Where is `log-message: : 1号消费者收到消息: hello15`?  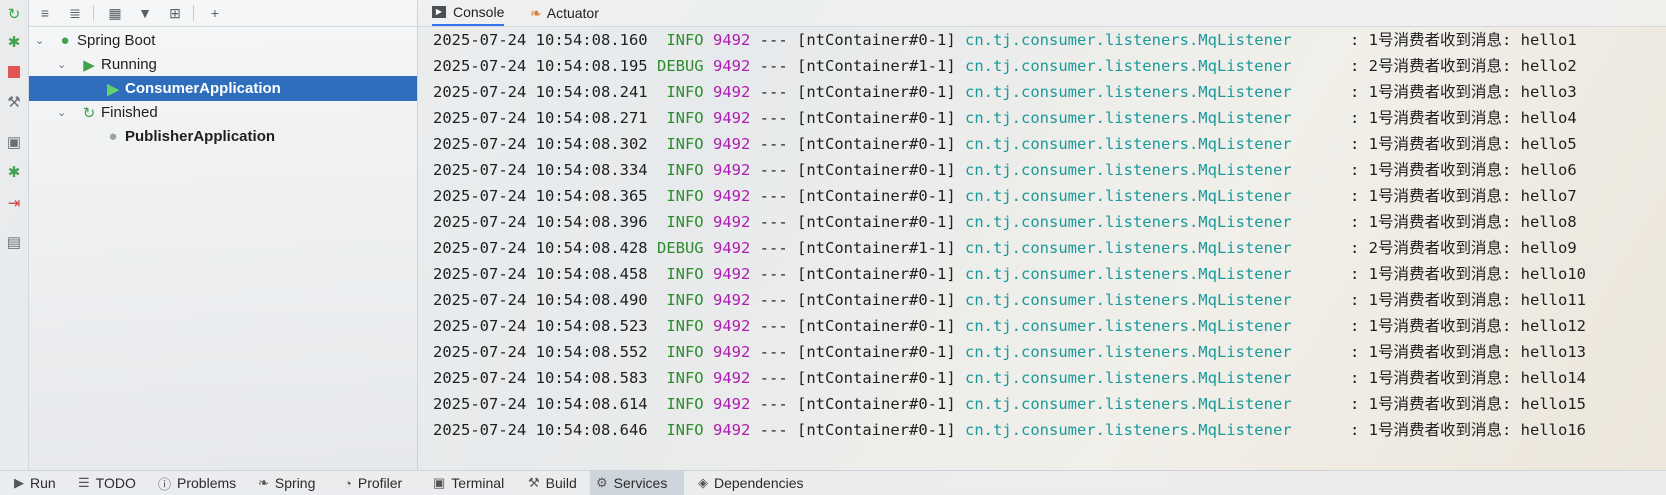
log-message: : 1号消费者收到消息: hello15 is located at coordinates (1468, 404).